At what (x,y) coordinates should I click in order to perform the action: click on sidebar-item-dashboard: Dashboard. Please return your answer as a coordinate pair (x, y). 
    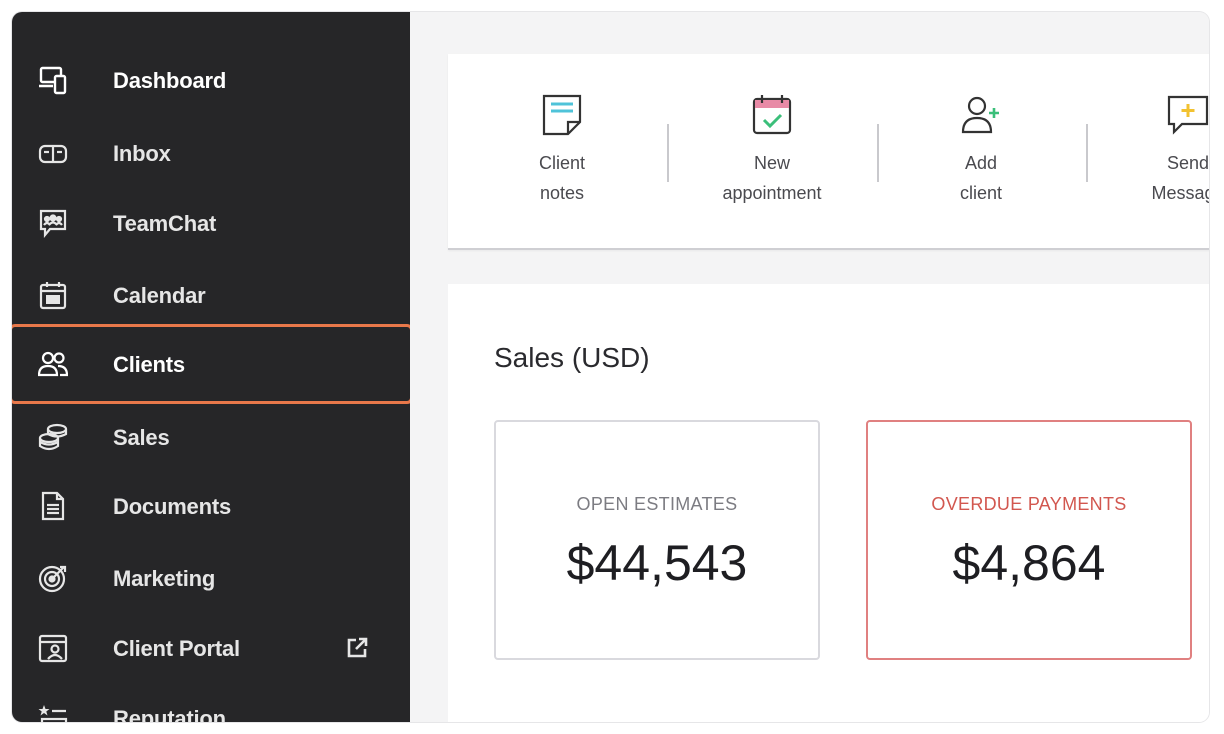
    Looking at the image, I should click on (211, 80).